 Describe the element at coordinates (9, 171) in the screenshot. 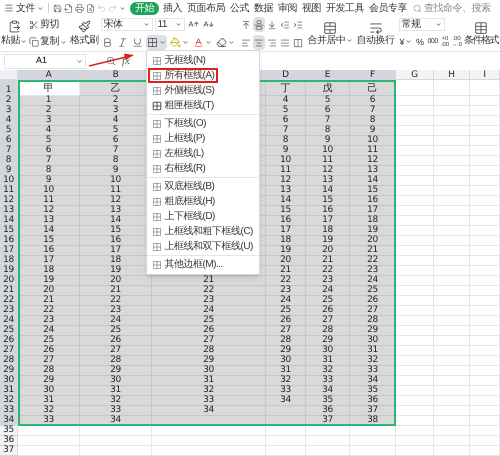

I see `row-header: 9` at that location.